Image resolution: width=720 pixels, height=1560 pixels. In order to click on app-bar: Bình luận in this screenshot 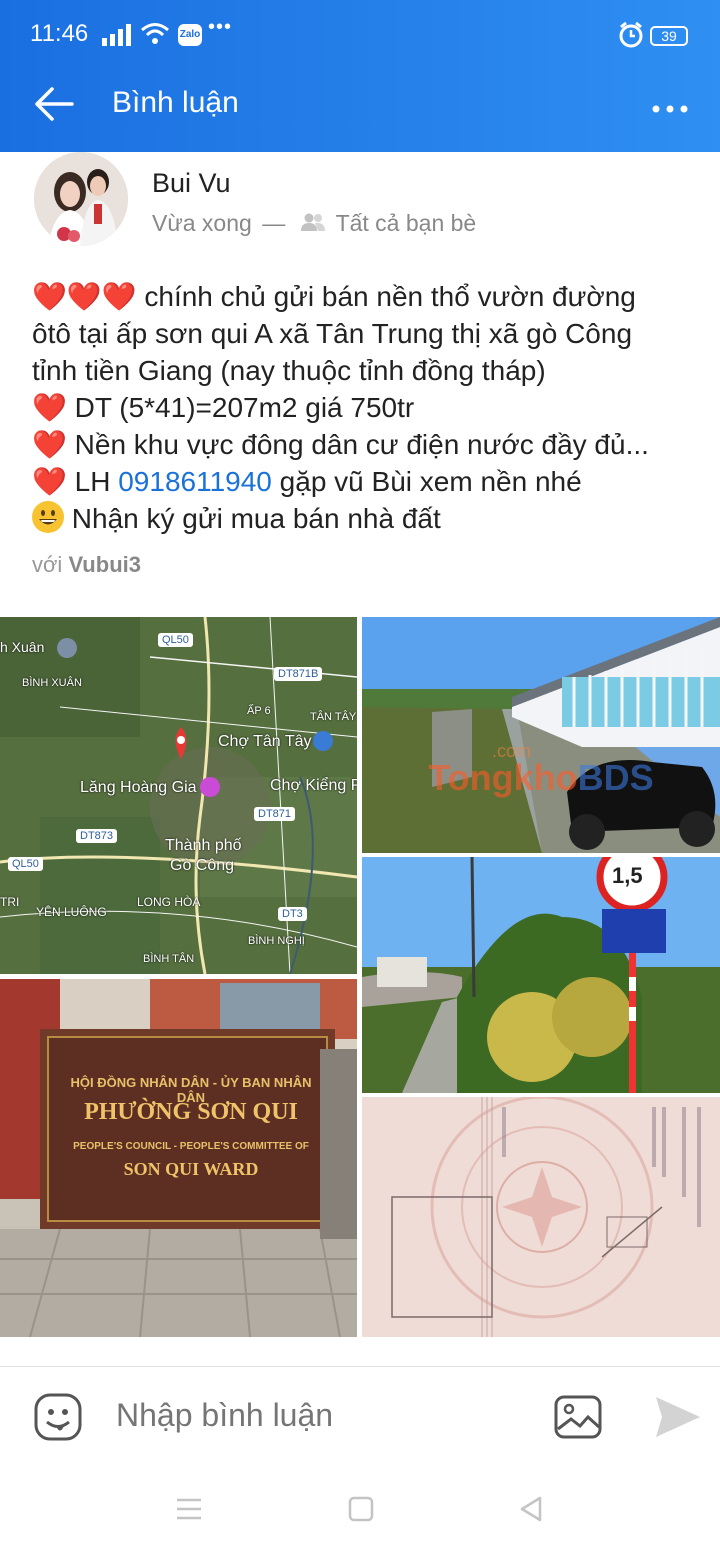, I will do `click(360, 104)`.